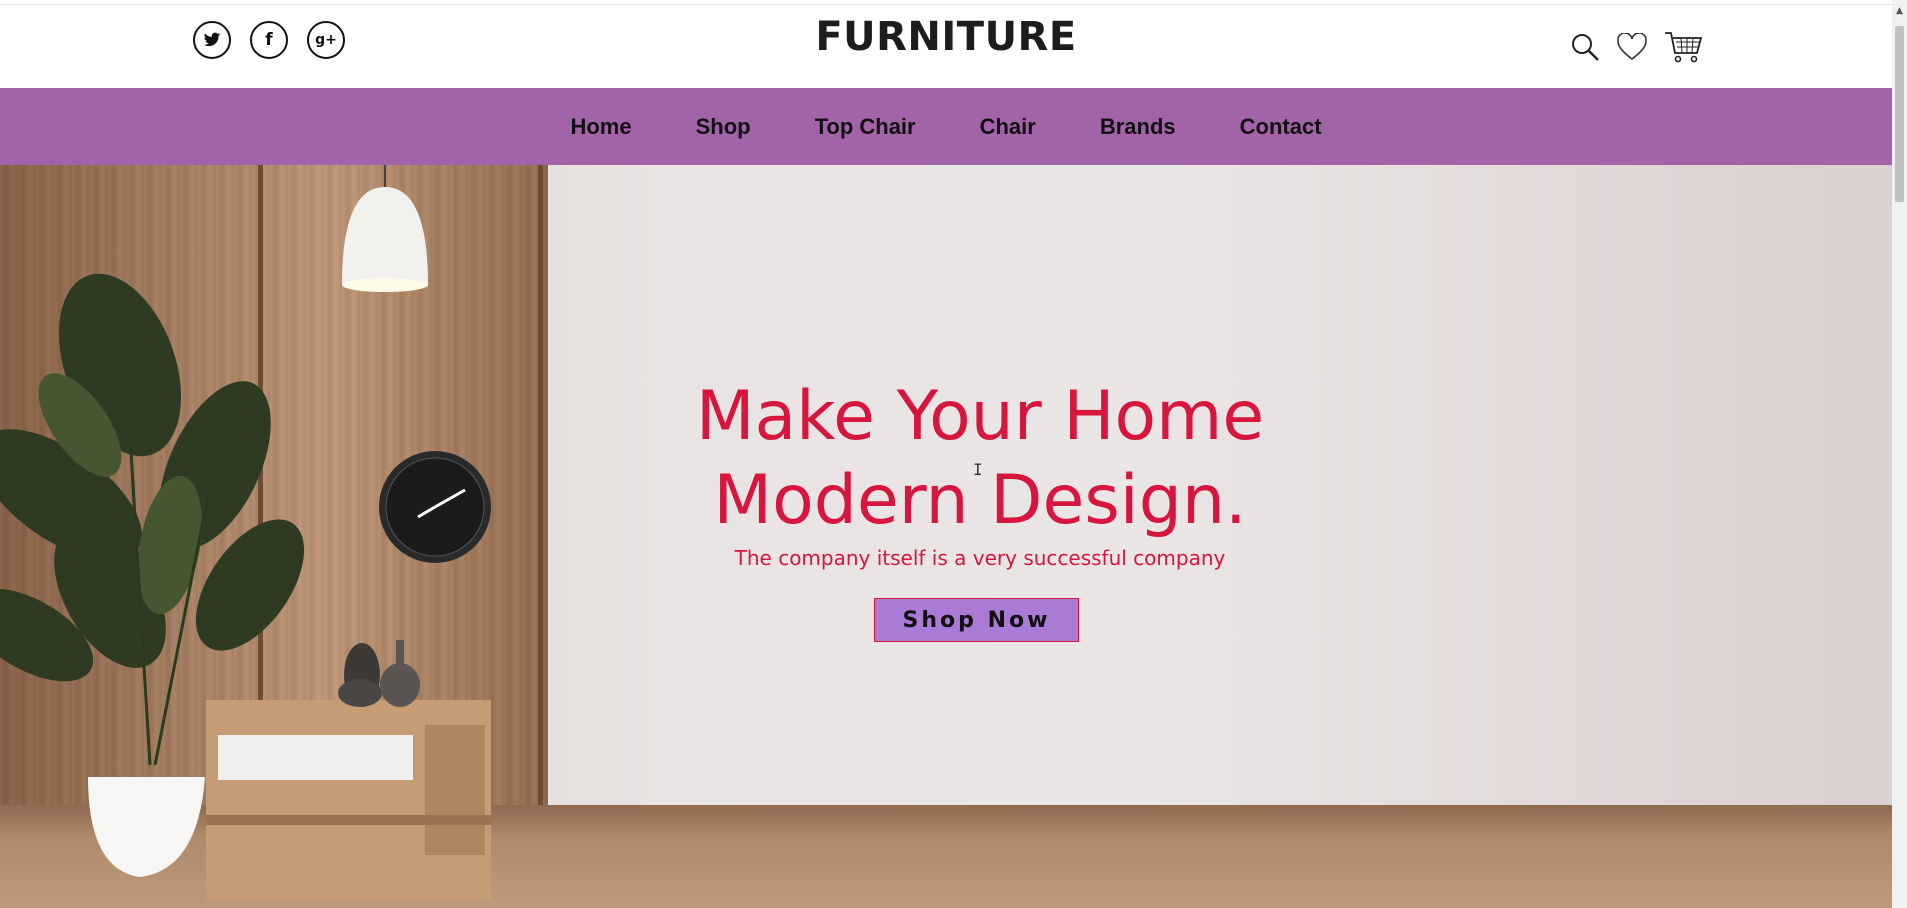 This screenshot has height=908, width=1907. What do you see at coordinates (1684, 47) in the screenshot?
I see `cart-icon` at bounding box center [1684, 47].